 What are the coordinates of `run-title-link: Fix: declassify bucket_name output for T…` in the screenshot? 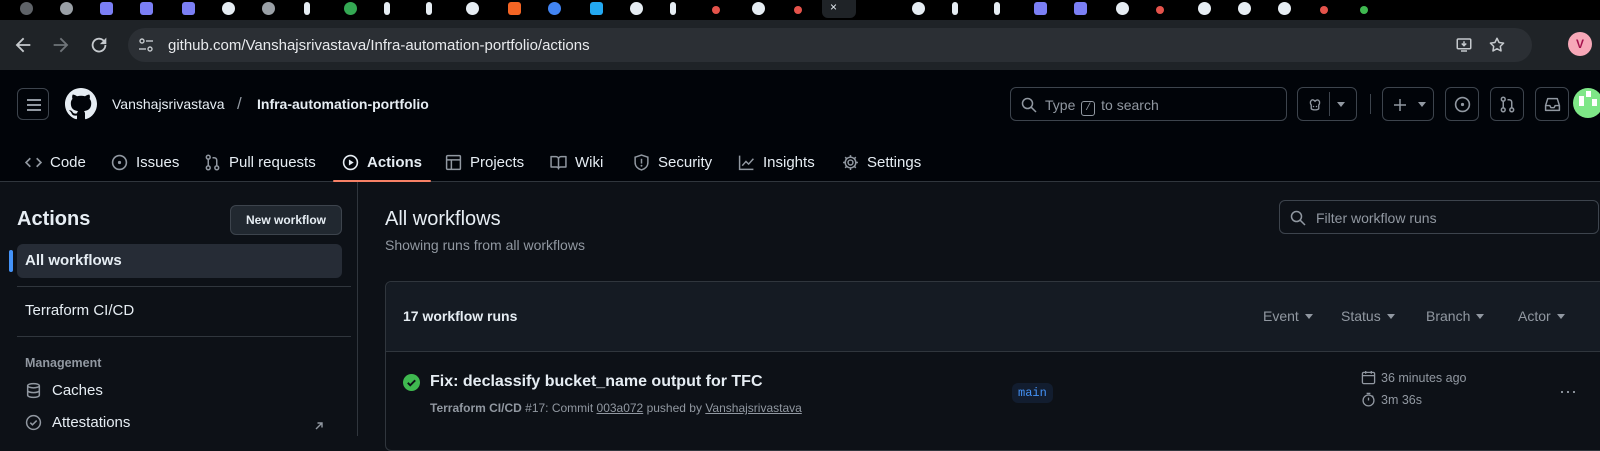 It's located at (596, 382).